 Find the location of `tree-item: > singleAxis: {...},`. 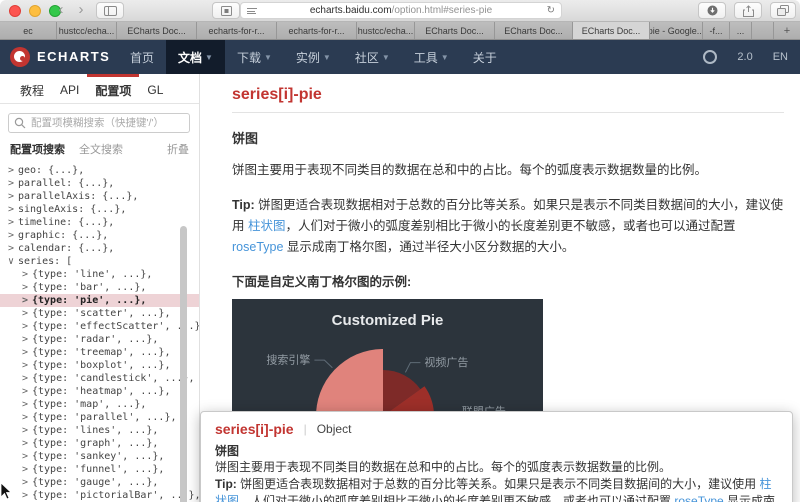

tree-item: > singleAxis: {...}, is located at coordinates (99, 209).